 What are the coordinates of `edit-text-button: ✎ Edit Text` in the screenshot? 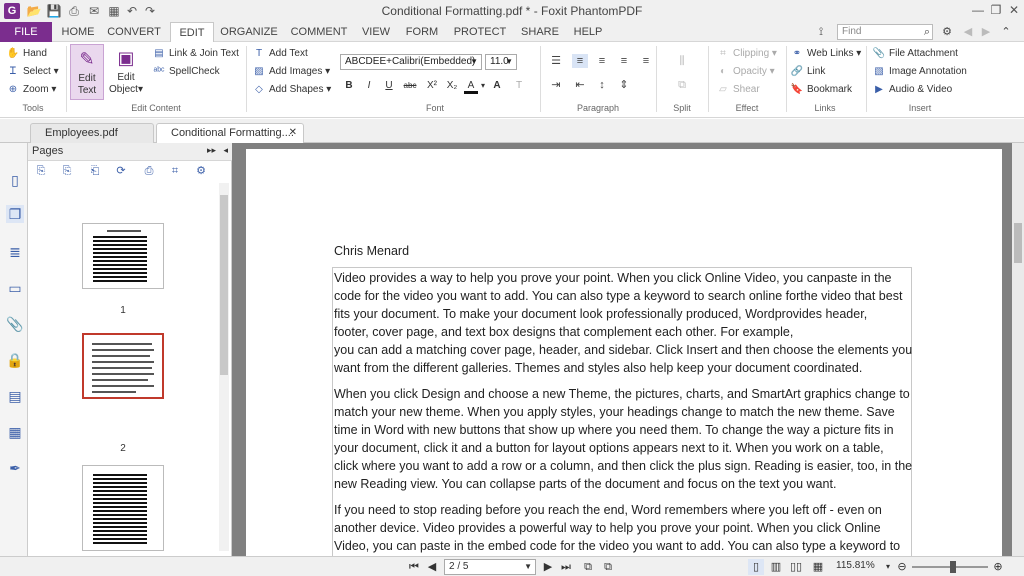 It's located at (87, 72).